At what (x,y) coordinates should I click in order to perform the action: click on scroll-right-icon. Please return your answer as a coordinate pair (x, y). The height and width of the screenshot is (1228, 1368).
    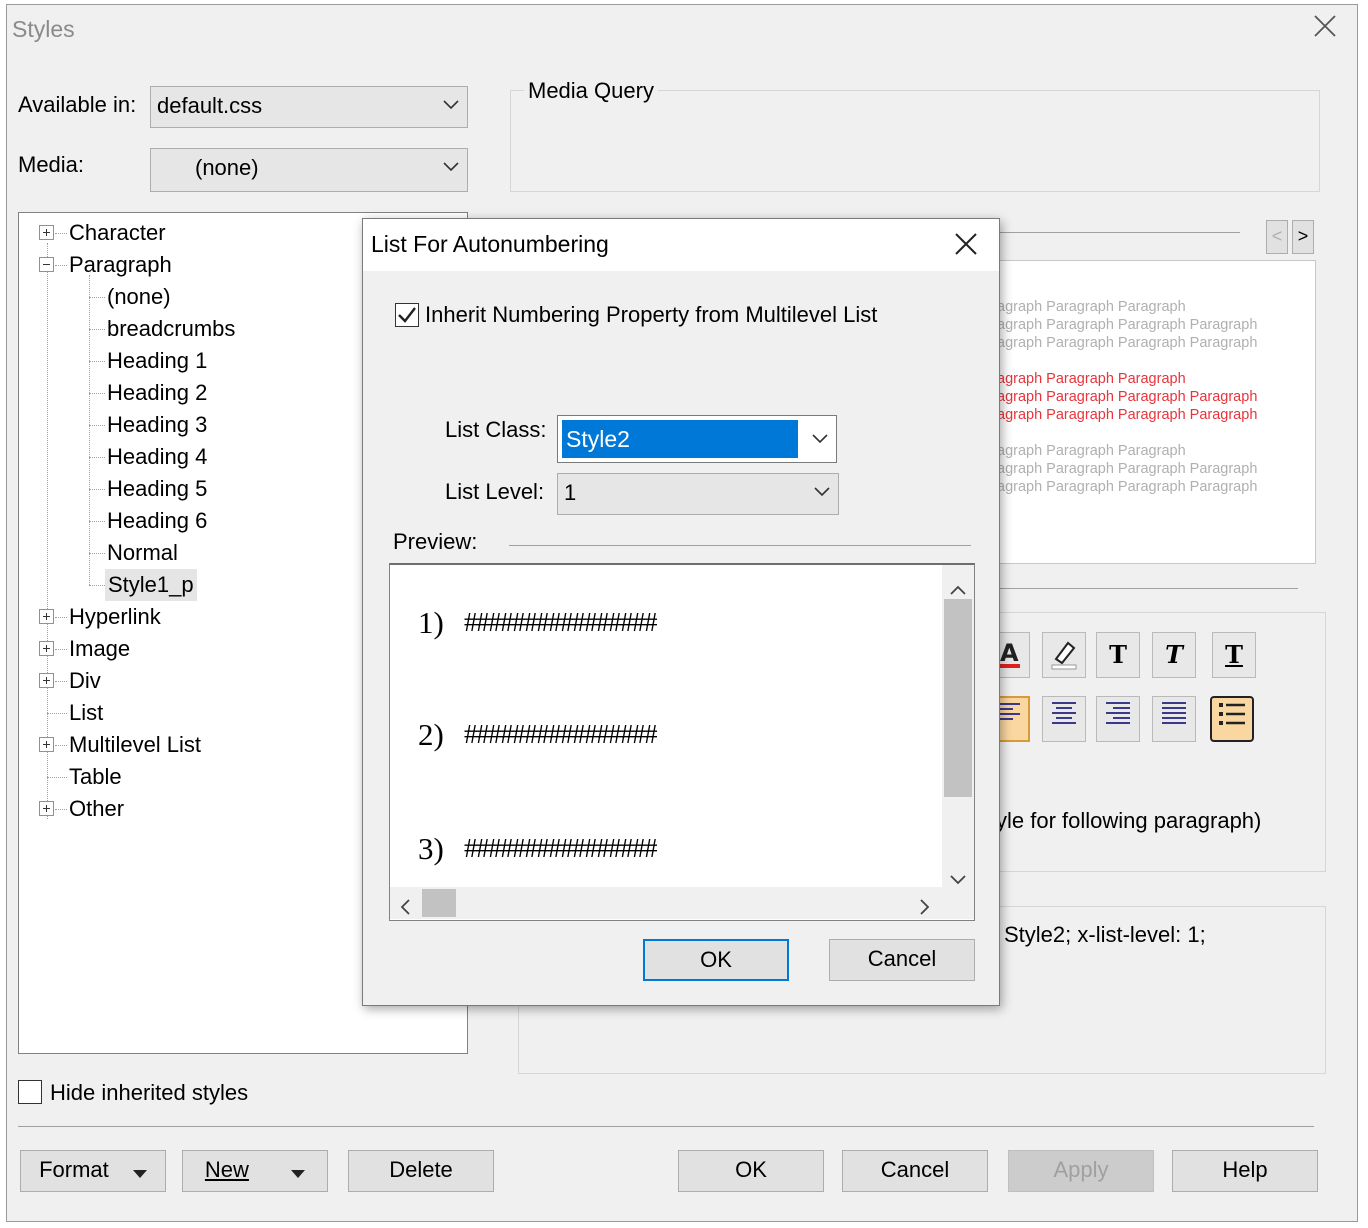
    Looking at the image, I should click on (925, 907).